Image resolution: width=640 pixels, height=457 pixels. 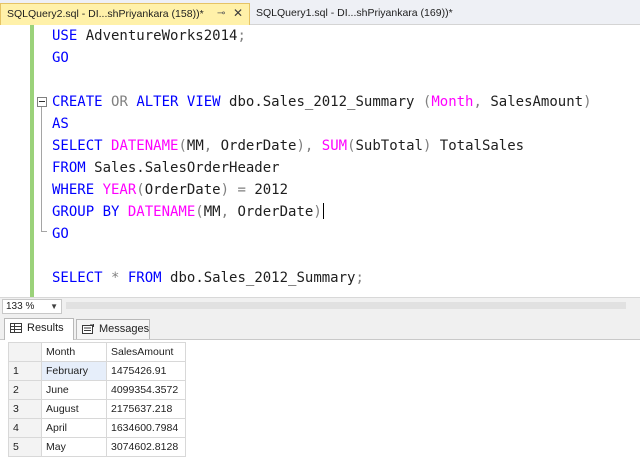 What do you see at coordinates (187, 168) in the screenshot?
I see `table-name: Sales.SalesOrderHeader` at bounding box center [187, 168].